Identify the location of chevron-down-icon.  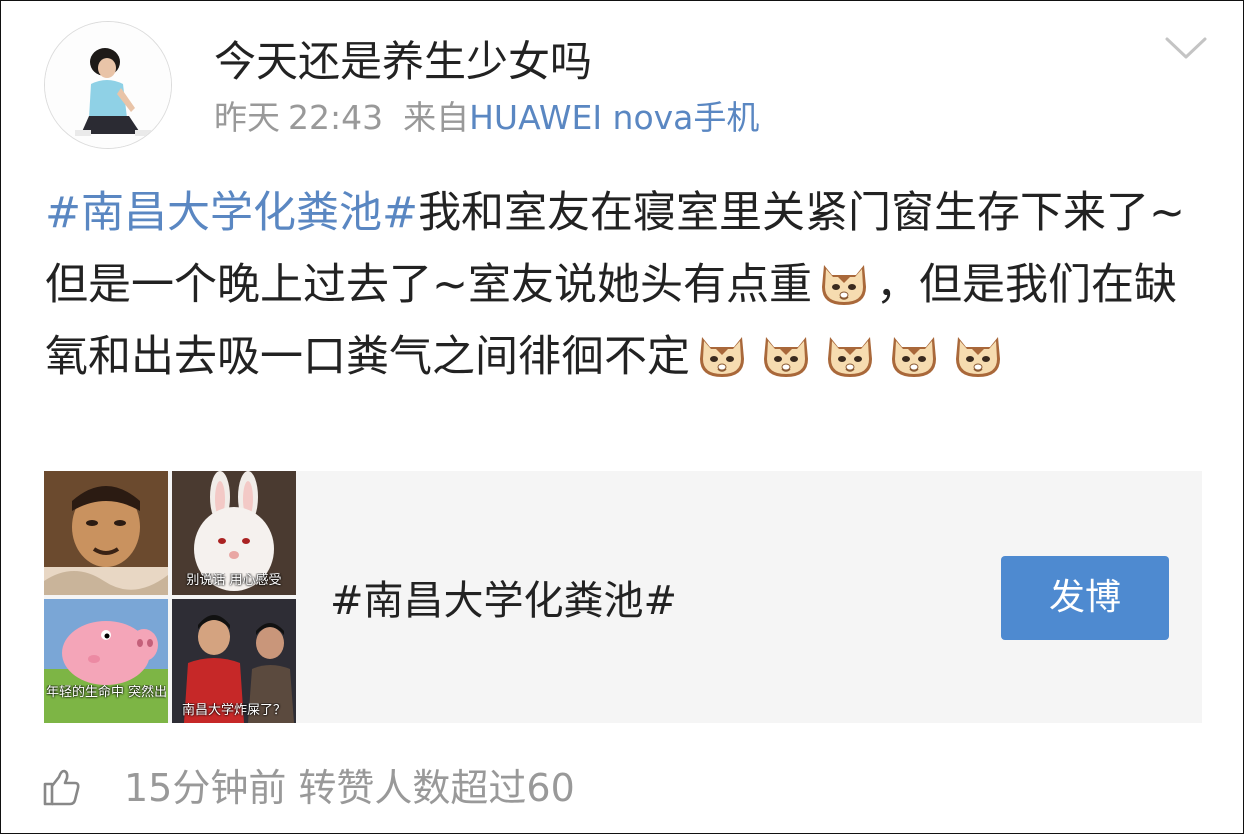
(1186, 48).